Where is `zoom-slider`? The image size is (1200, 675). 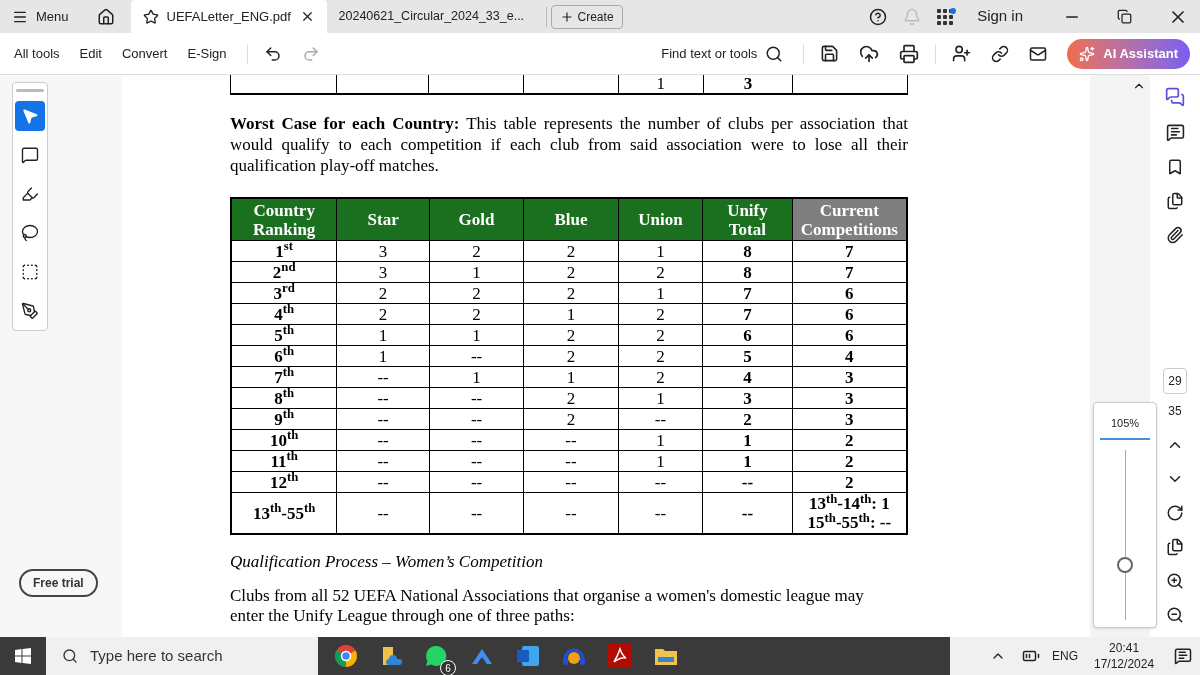
zoom-slider is located at coordinates (1125, 534).